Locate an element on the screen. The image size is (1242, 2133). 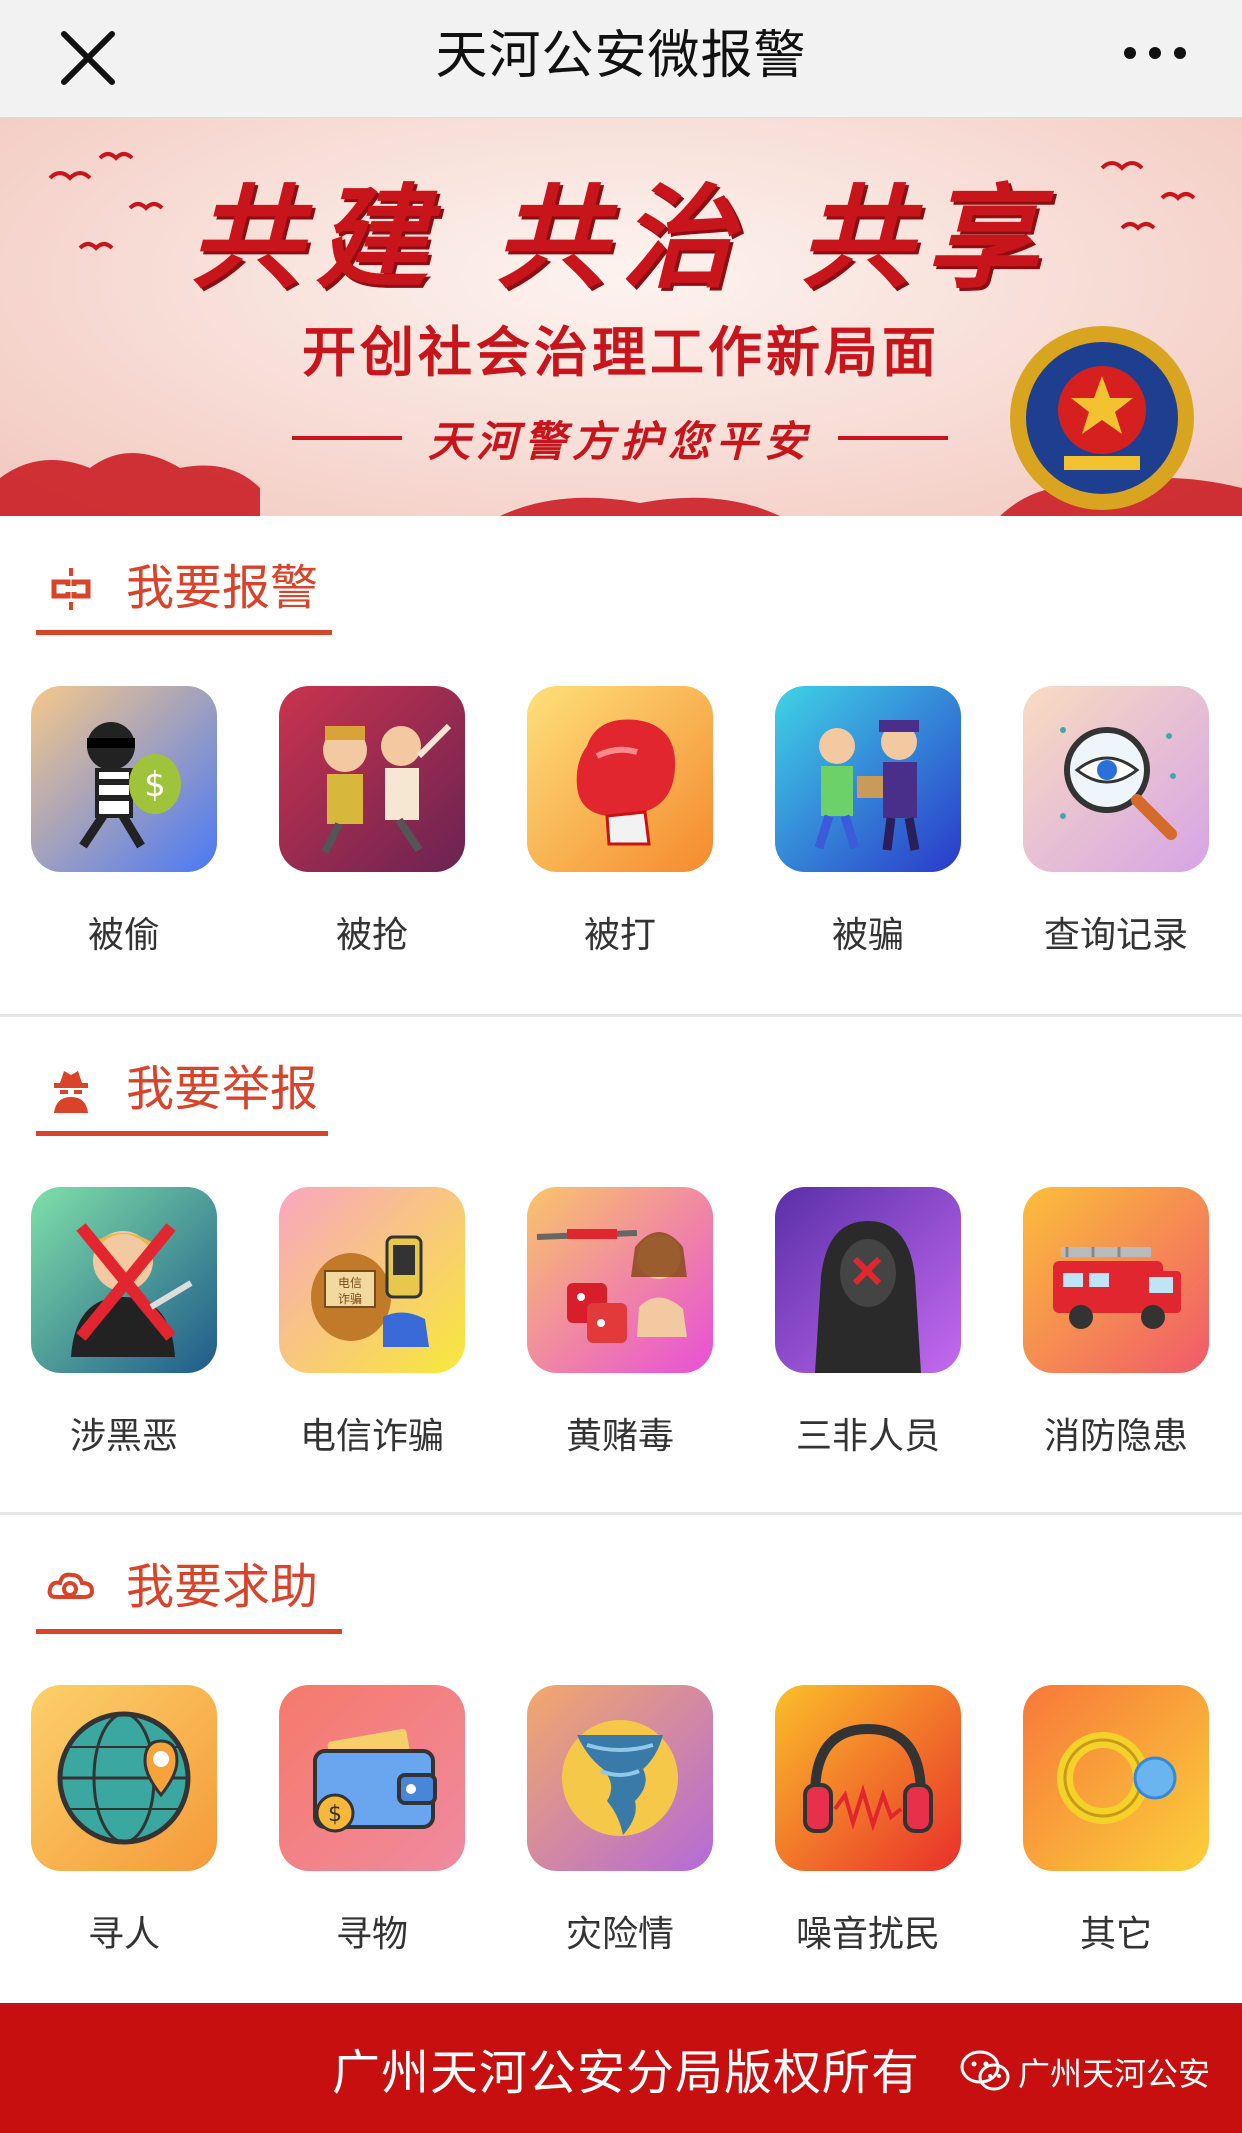
tile-other: 其它 is located at coordinates (1116, 1830).